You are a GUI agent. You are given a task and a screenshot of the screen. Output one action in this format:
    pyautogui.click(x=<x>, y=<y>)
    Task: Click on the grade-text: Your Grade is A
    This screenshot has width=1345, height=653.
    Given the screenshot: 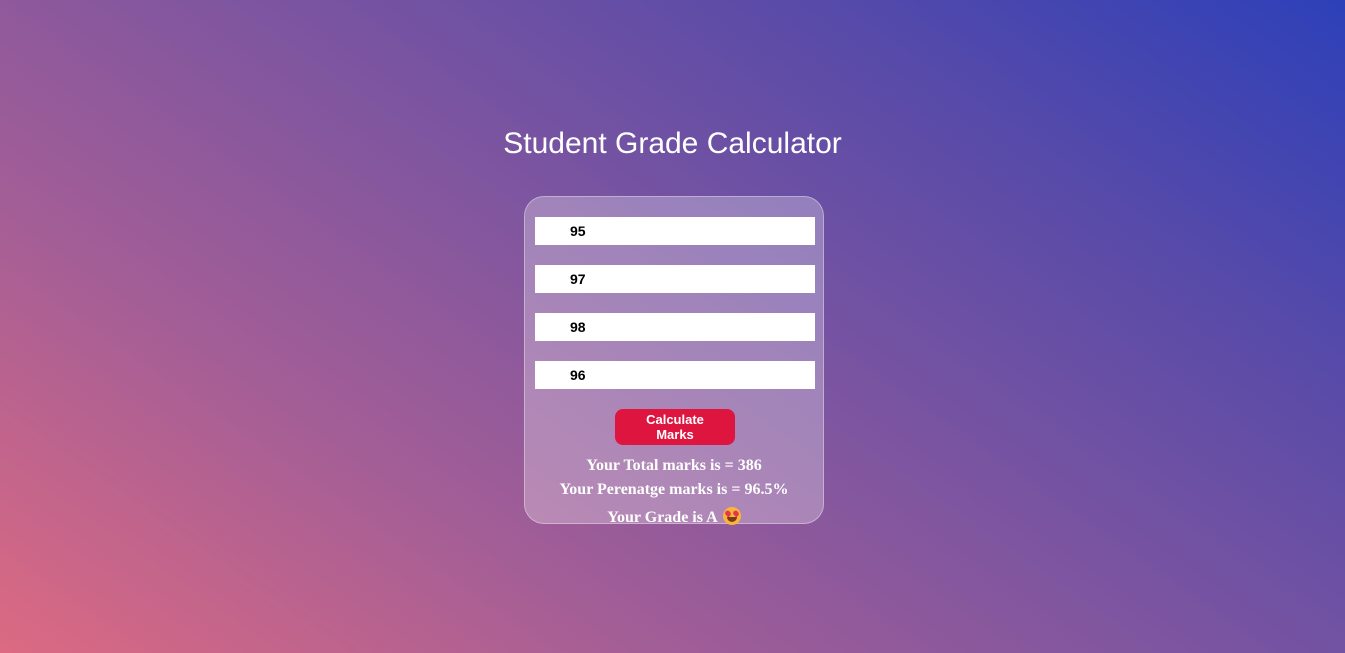 What is the action you would take?
    pyautogui.click(x=662, y=517)
    